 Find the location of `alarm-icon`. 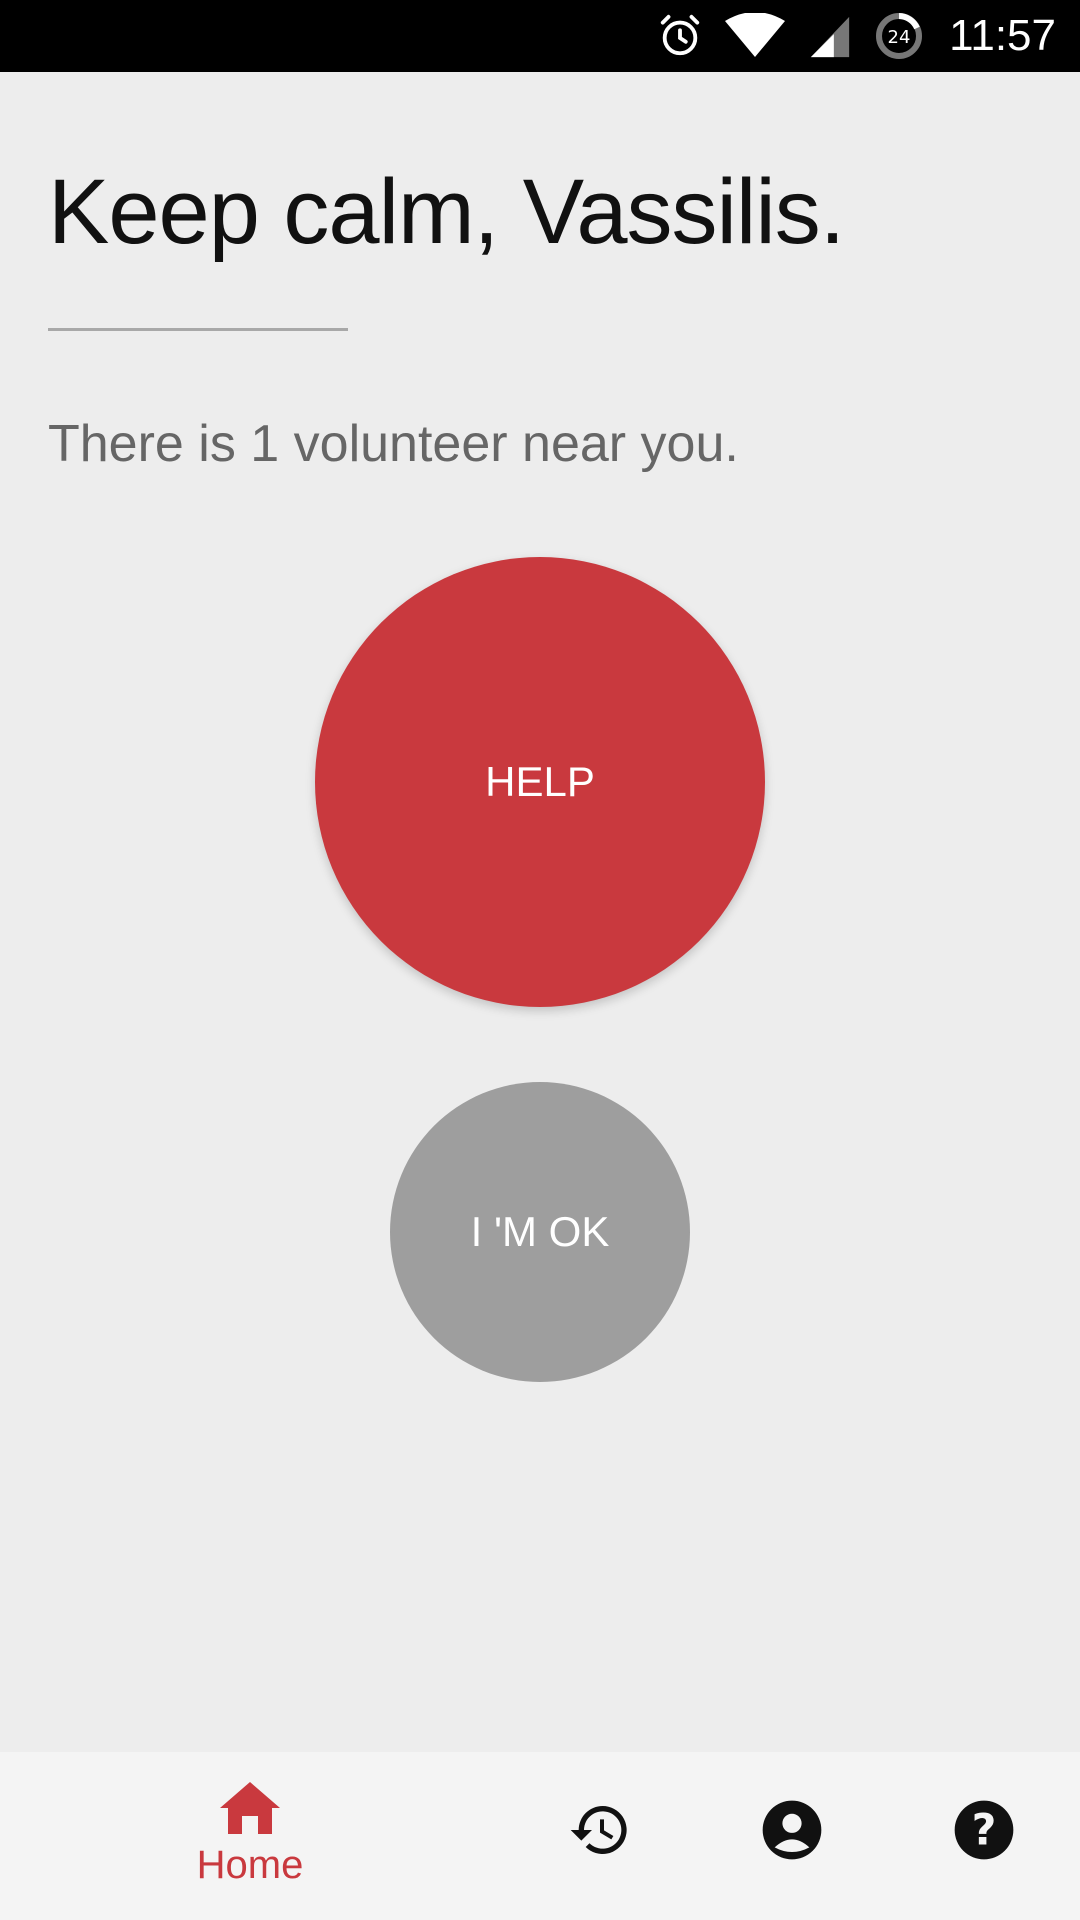

alarm-icon is located at coordinates (680, 36).